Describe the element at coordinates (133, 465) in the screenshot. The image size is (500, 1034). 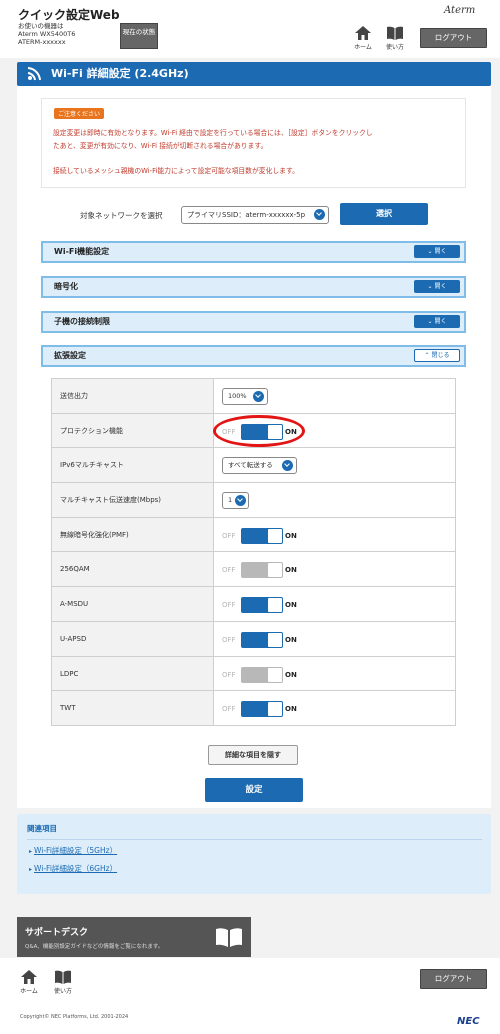
I see `setting-label: IPv6マルチキャスト` at that location.